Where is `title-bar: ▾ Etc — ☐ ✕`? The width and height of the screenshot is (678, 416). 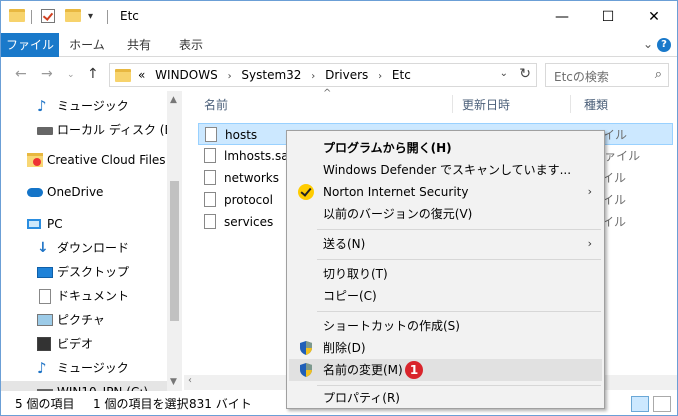
title-bar: ▾ Etc — ☐ ✕ is located at coordinates (339, 17).